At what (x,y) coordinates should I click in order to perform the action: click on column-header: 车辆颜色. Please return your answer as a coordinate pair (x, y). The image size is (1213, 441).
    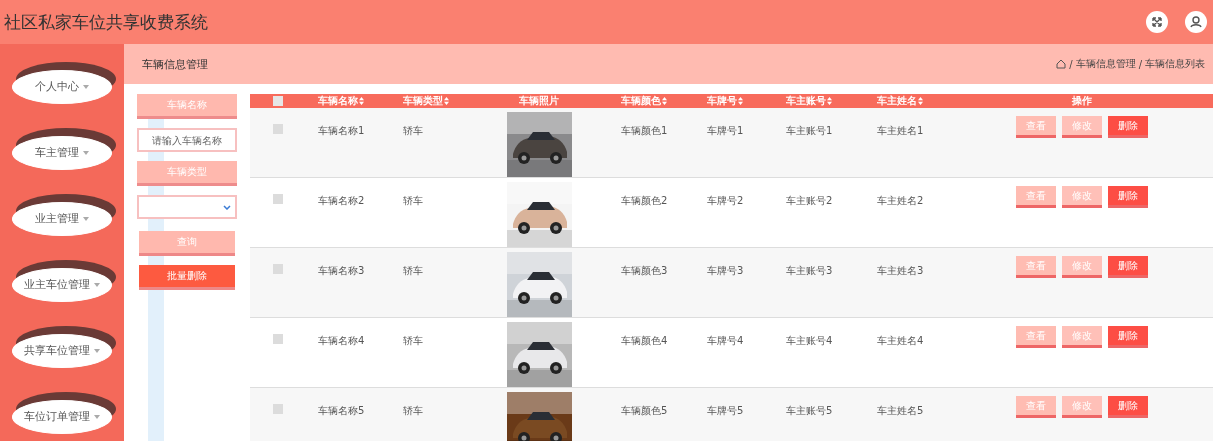
    Looking at the image, I should click on (644, 101).